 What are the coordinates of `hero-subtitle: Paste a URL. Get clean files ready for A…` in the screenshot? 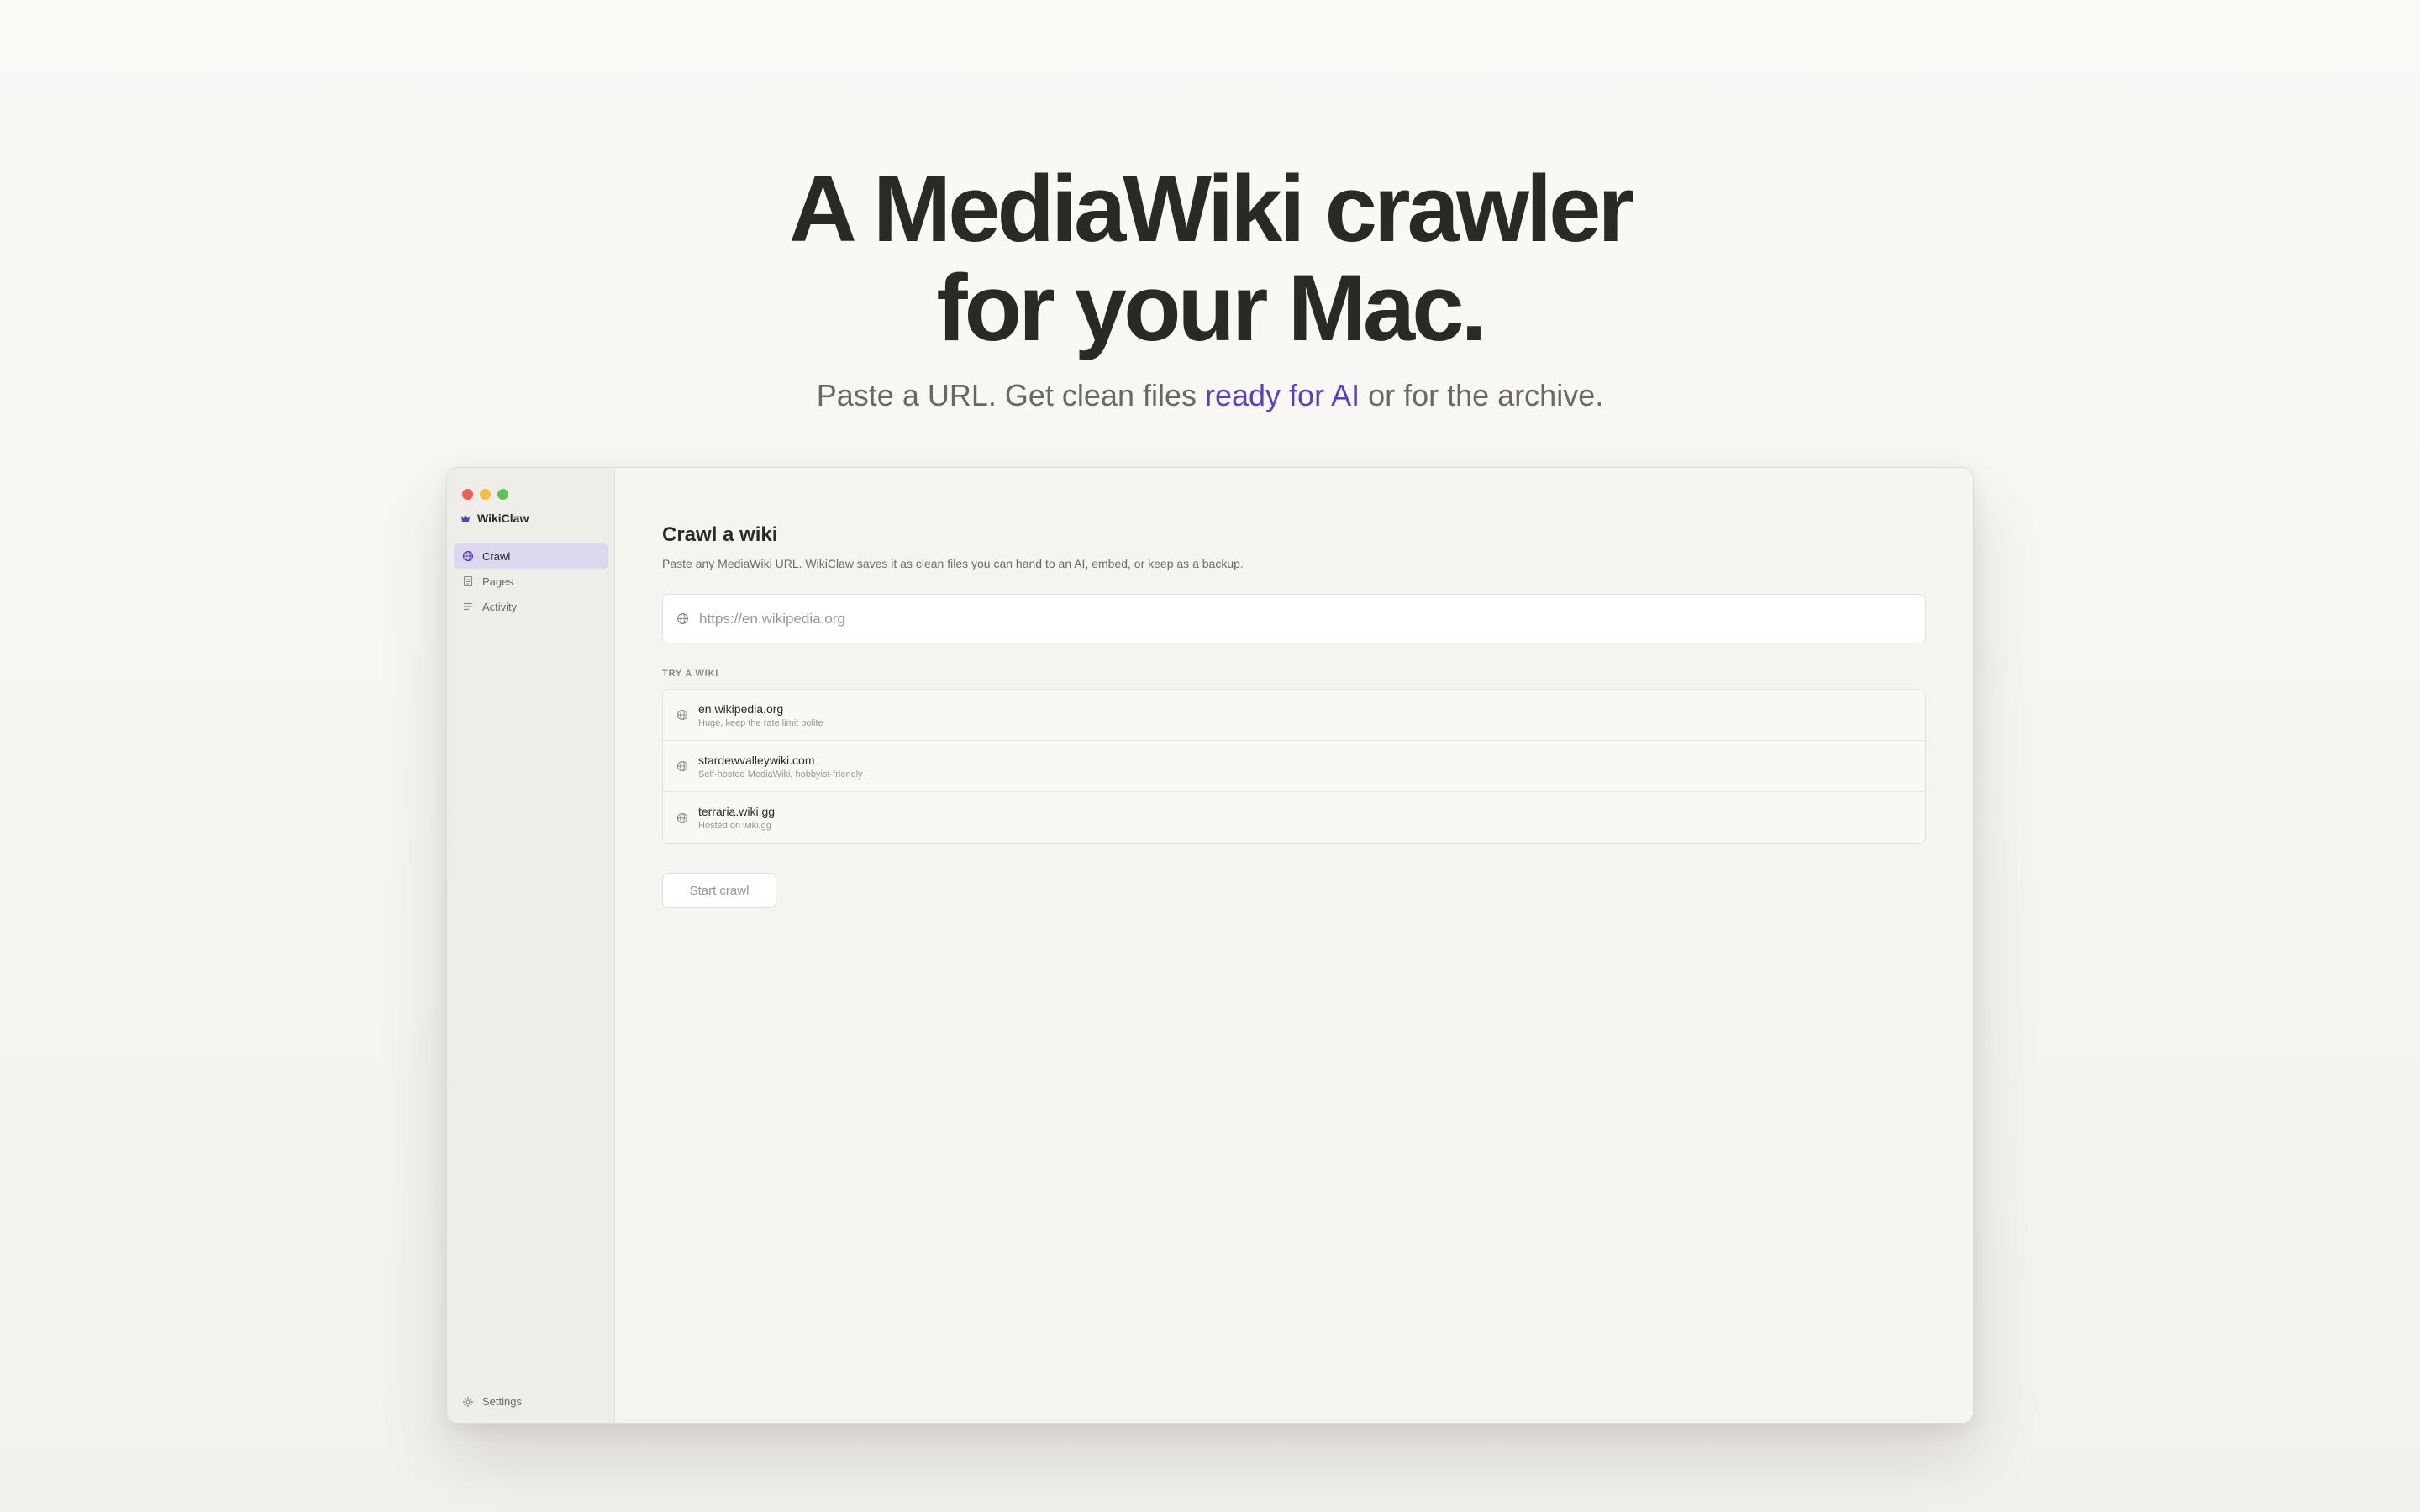 It's located at (1210, 395).